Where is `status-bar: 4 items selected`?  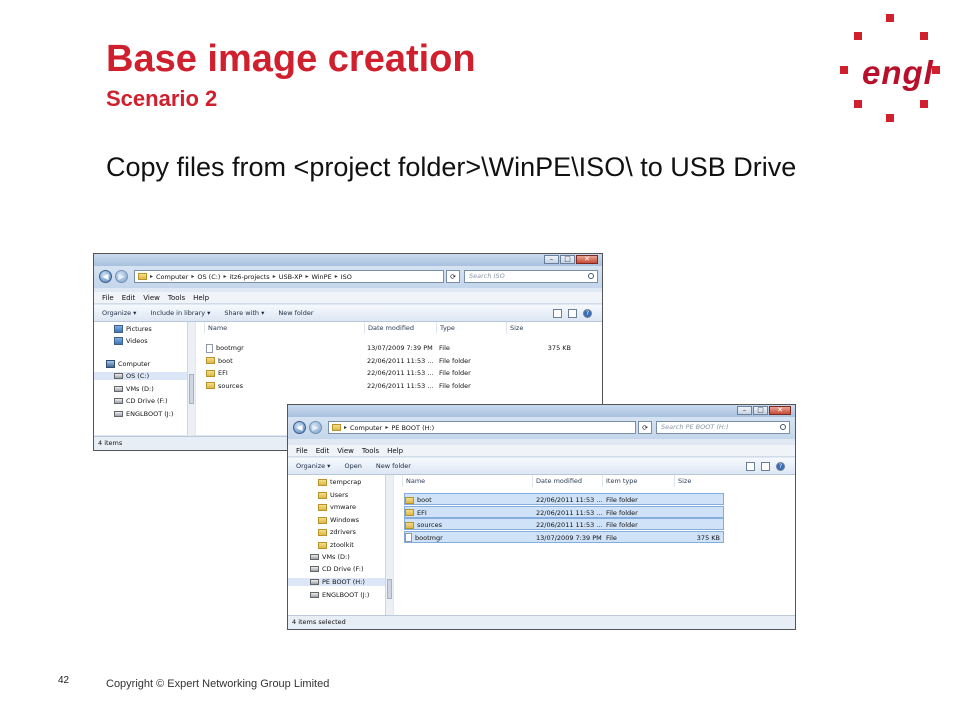 status-bar: 4 items selected is located at coordinates (541, 622).